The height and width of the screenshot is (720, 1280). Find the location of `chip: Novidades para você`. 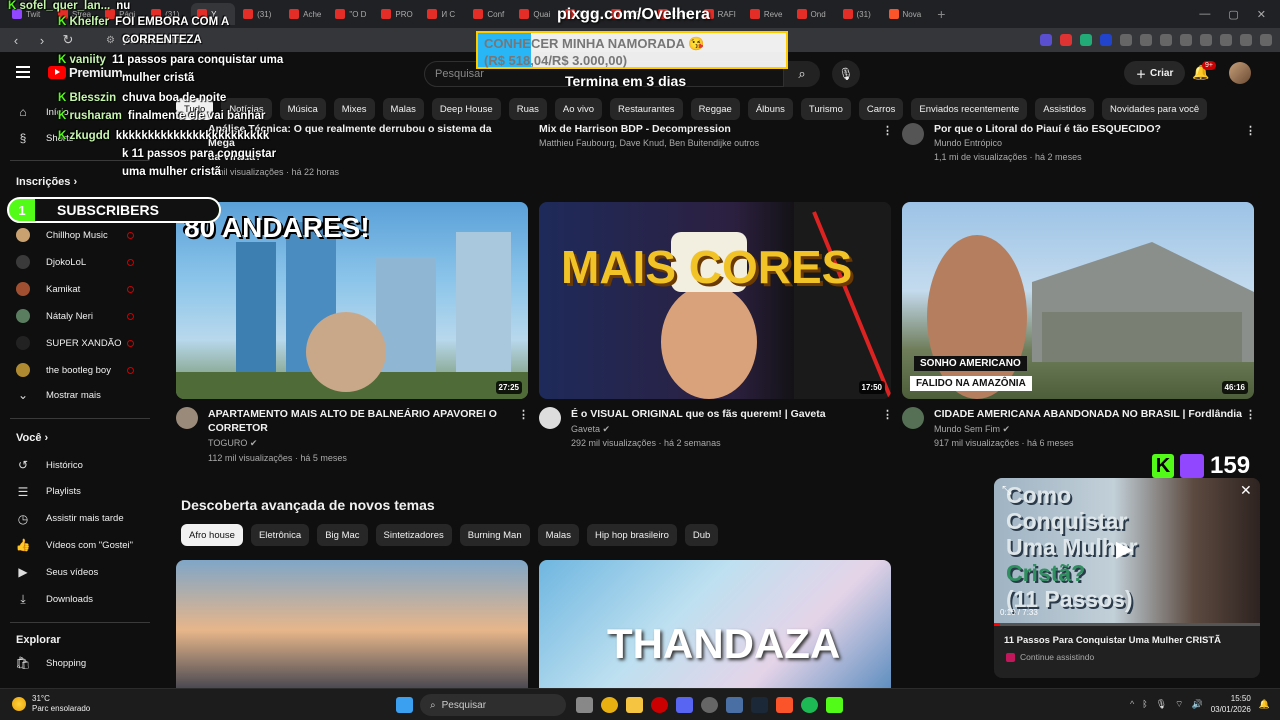

chip: Novidades para você is located at coordinates (1154, 109).